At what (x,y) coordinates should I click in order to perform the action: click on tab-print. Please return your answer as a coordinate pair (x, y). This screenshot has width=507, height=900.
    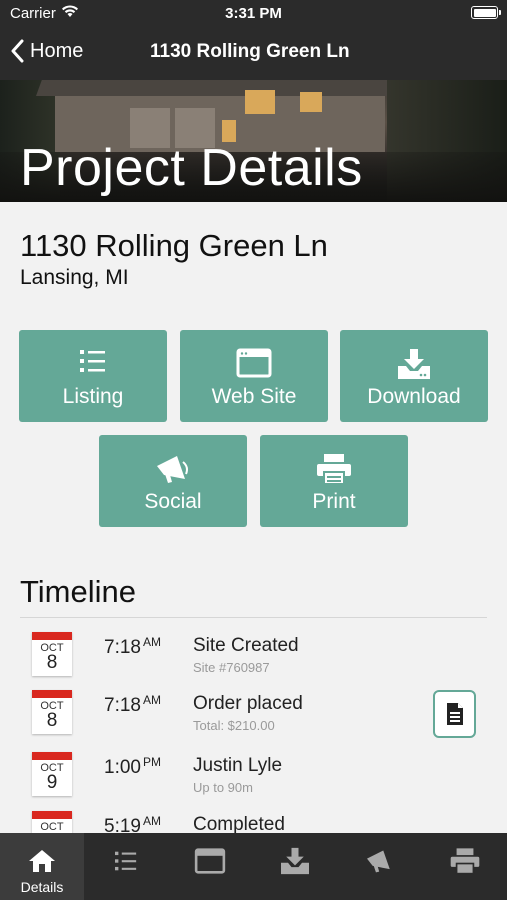
    Looking at the image, I should click on (465, 866).